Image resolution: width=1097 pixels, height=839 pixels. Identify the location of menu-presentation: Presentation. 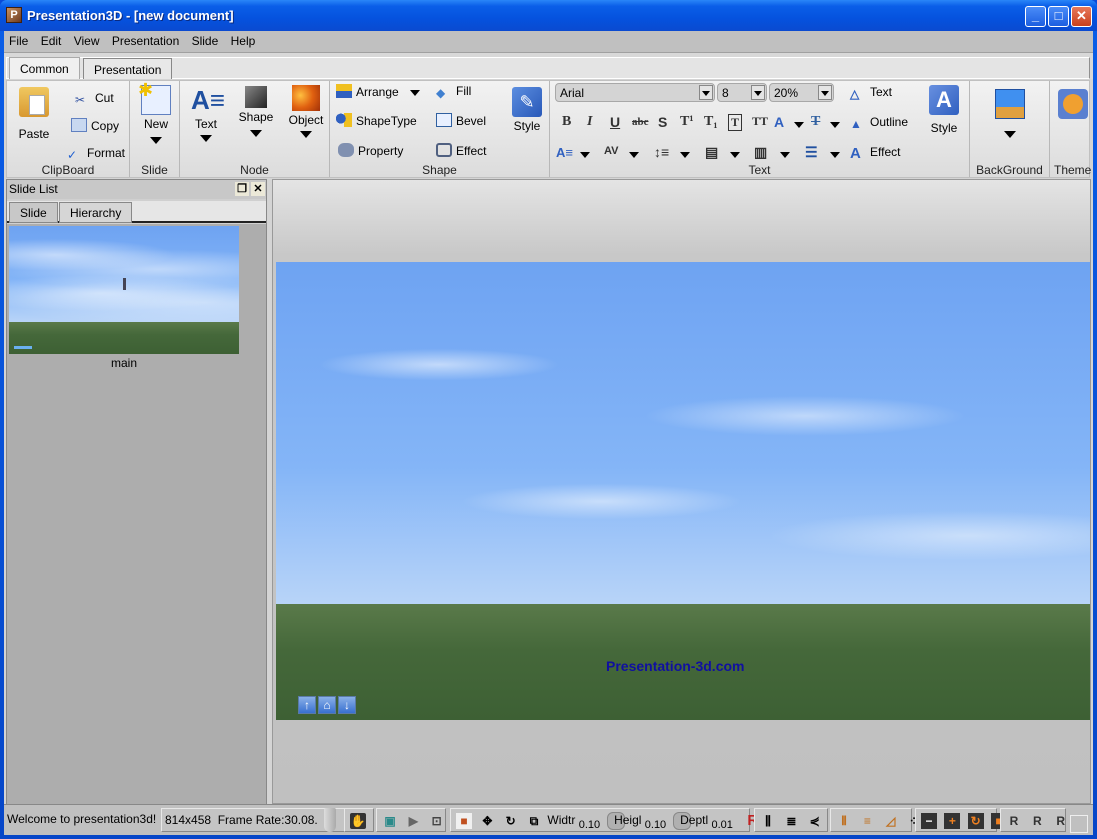
(145, 39).